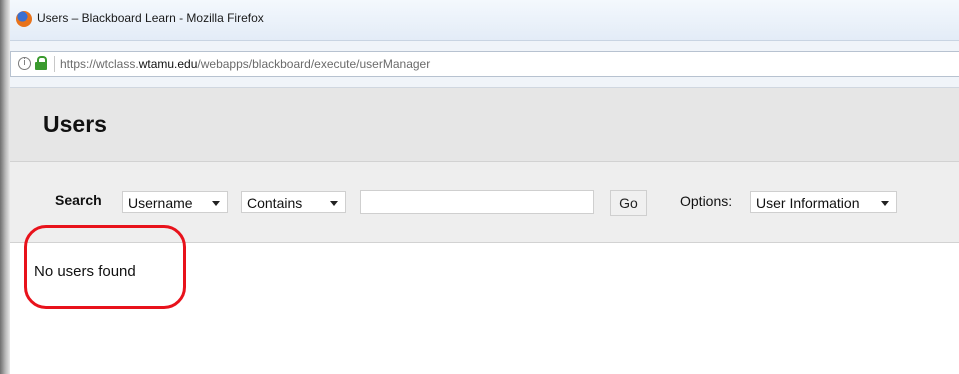 Image resolution: width=959 pixels, height=374 pixels. What do you see at coordinates (5, 187) in the screenshot?
I see `window-edge` at bounding box center [5, 187].